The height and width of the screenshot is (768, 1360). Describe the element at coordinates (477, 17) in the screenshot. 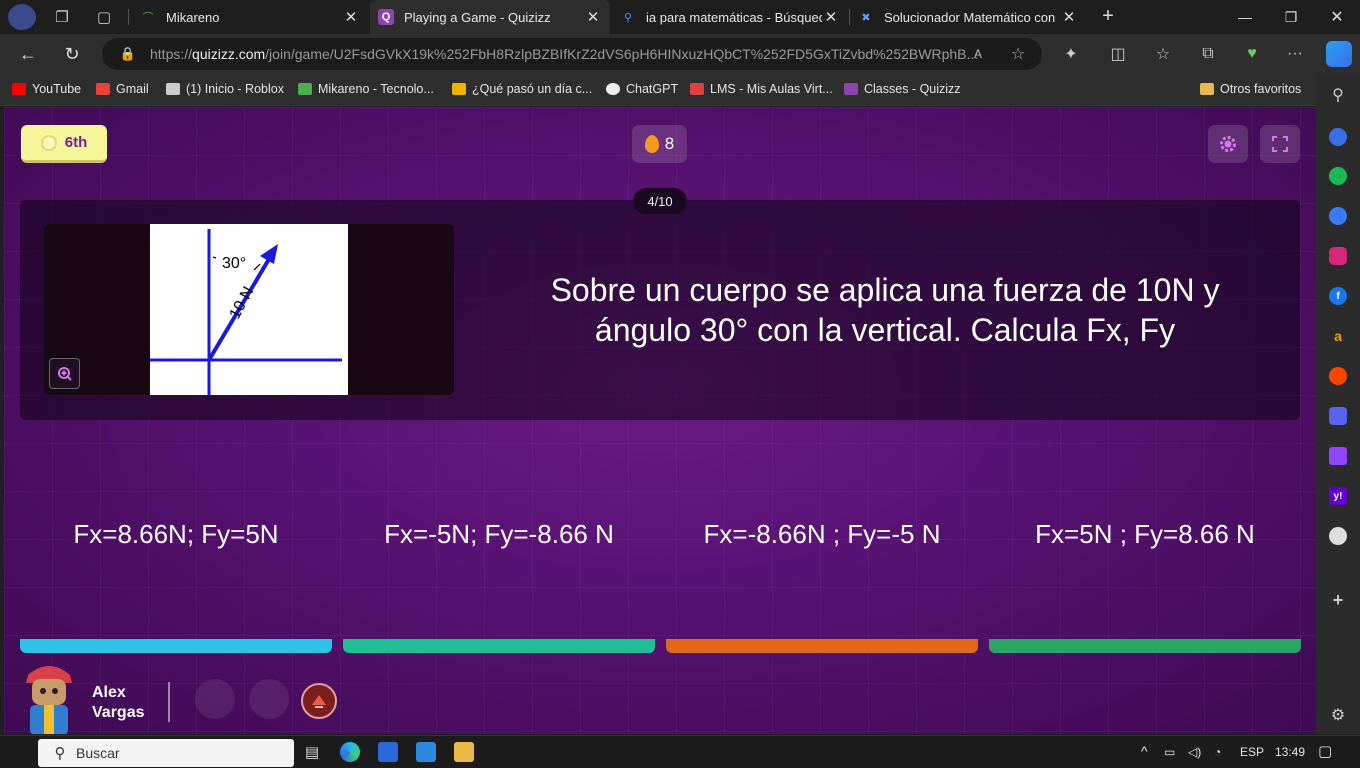

I see `tab-label: Playing a Game - Quizizz` at that location.